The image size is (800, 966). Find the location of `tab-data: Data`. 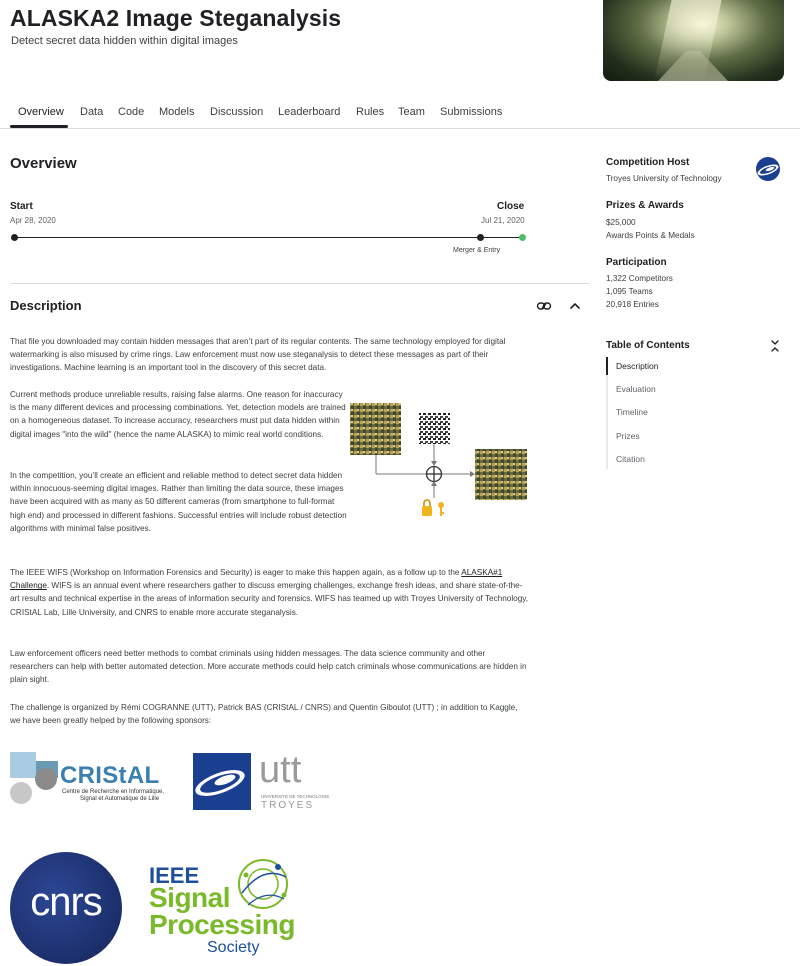

tab-data: Data is located at coordinates (91, 112).